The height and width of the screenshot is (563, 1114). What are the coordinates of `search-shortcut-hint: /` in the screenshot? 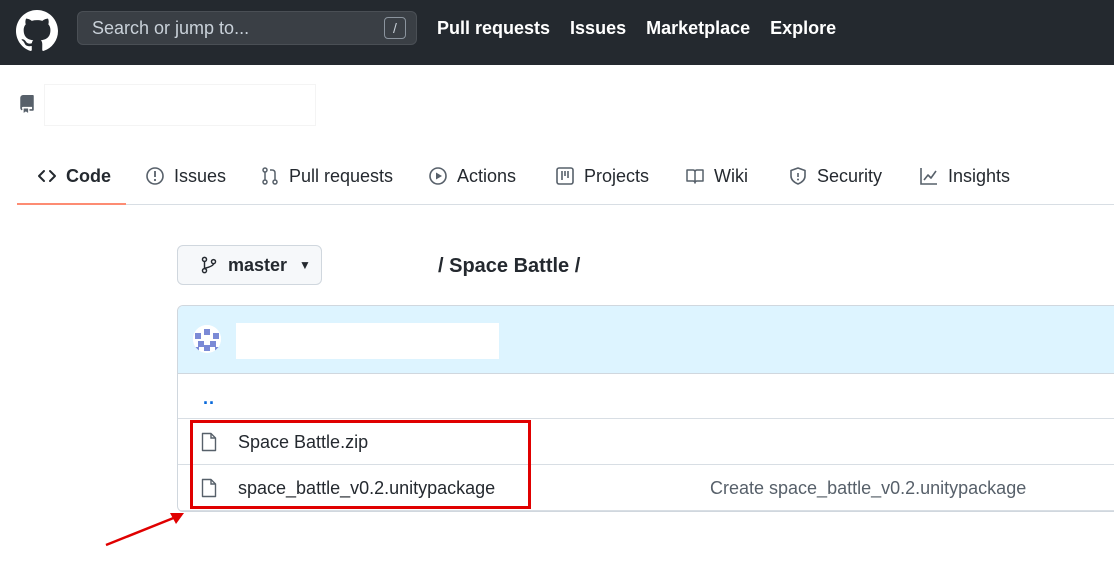 It's located at (395, 28).